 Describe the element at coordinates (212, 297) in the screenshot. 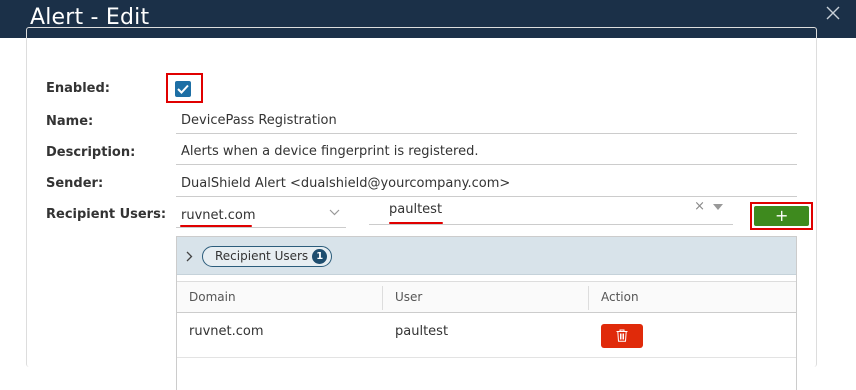

I see `column-header-domain: Domain` at that location.